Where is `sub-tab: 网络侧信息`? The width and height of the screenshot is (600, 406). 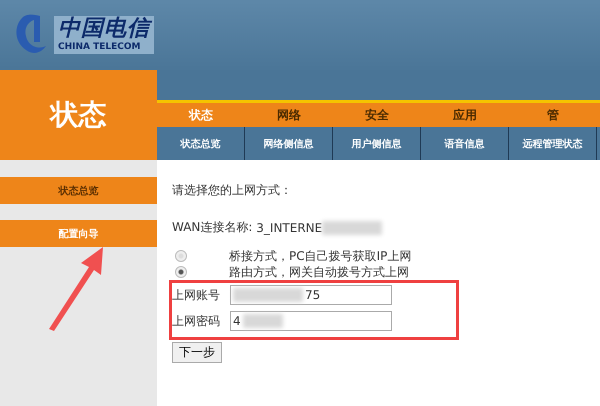
sub-tab: 网络侧信息 is located at coordinates (289, 143).